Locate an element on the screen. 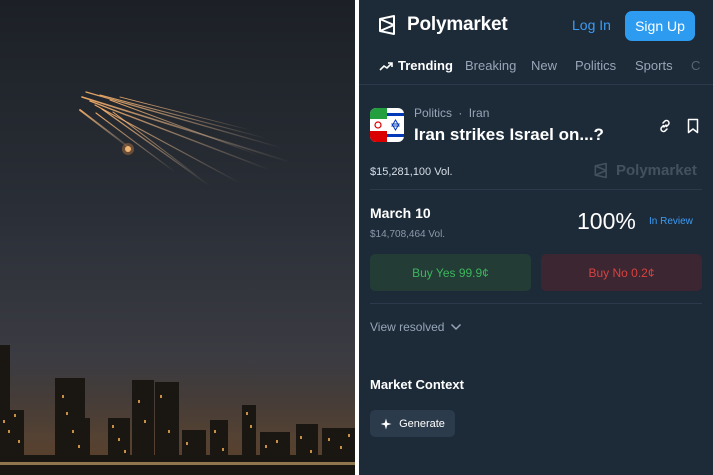 The height and width of the screenshot is (475, 713). outcome-probability: 100% is located at coordinates (606, 221).